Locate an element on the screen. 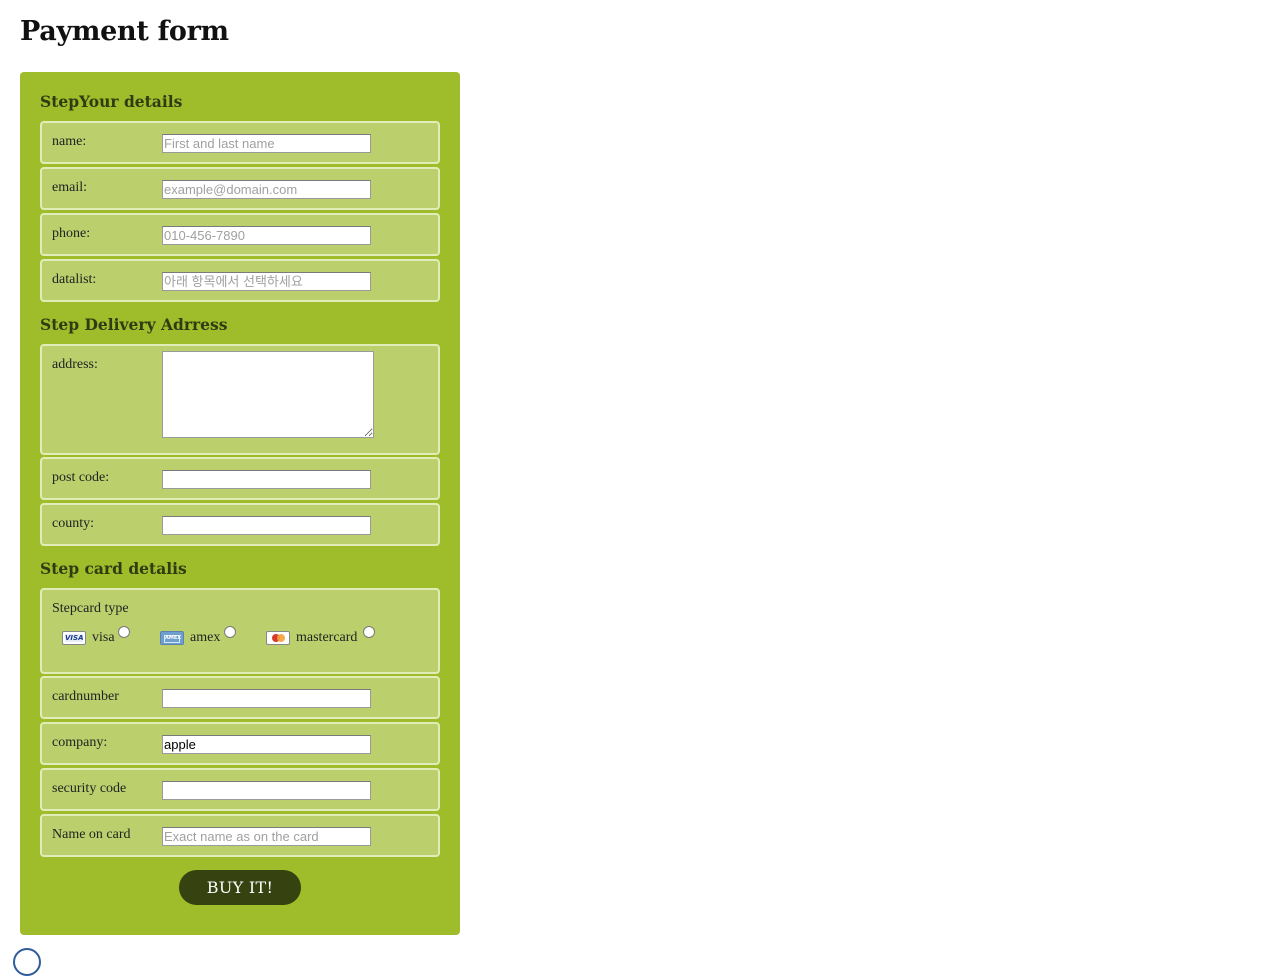 This screenshot has width=1263, height=976. address-row: address: is located at coordinates (240, 399).